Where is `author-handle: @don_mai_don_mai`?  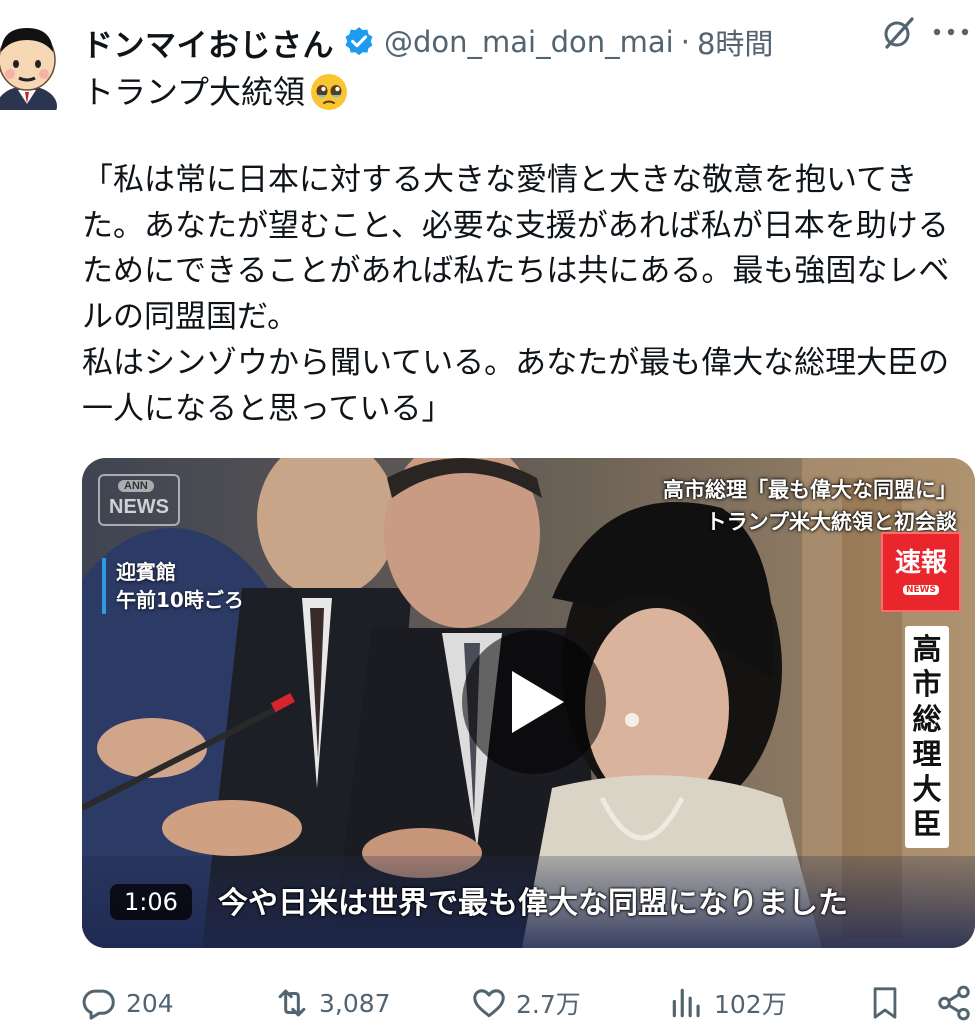
author-handle: @don_mai_don_mai is located at coordinates (529, 42).